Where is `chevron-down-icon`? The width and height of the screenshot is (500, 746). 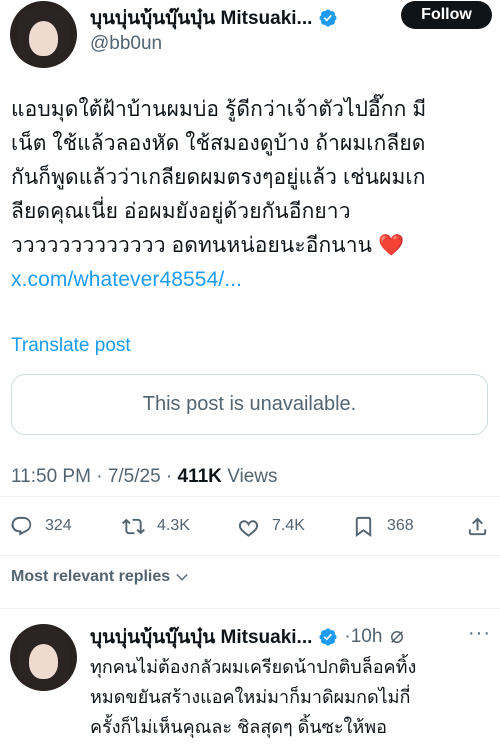 chevron-down-icon is located at coordinates (182, 577).